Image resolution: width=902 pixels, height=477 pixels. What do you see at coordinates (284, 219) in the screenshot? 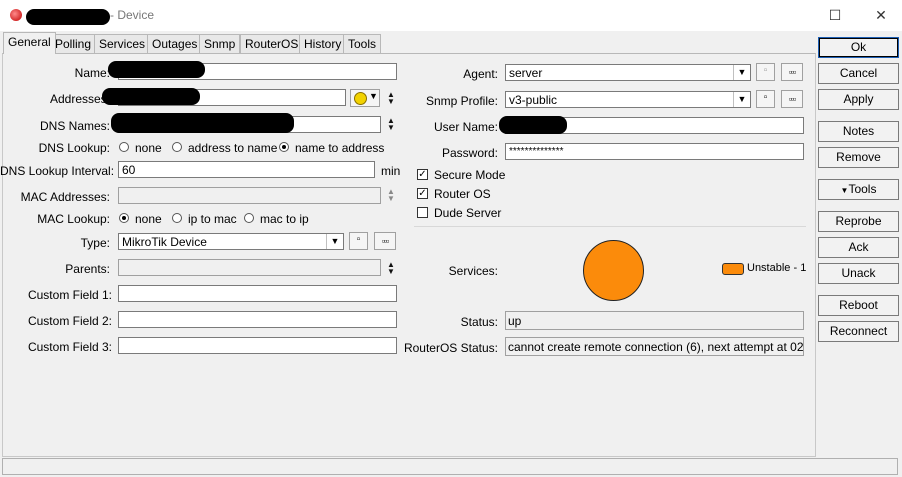
I see `mac-lookup-mac2ip-label: mac to ip` at bounding box center [284, 219].